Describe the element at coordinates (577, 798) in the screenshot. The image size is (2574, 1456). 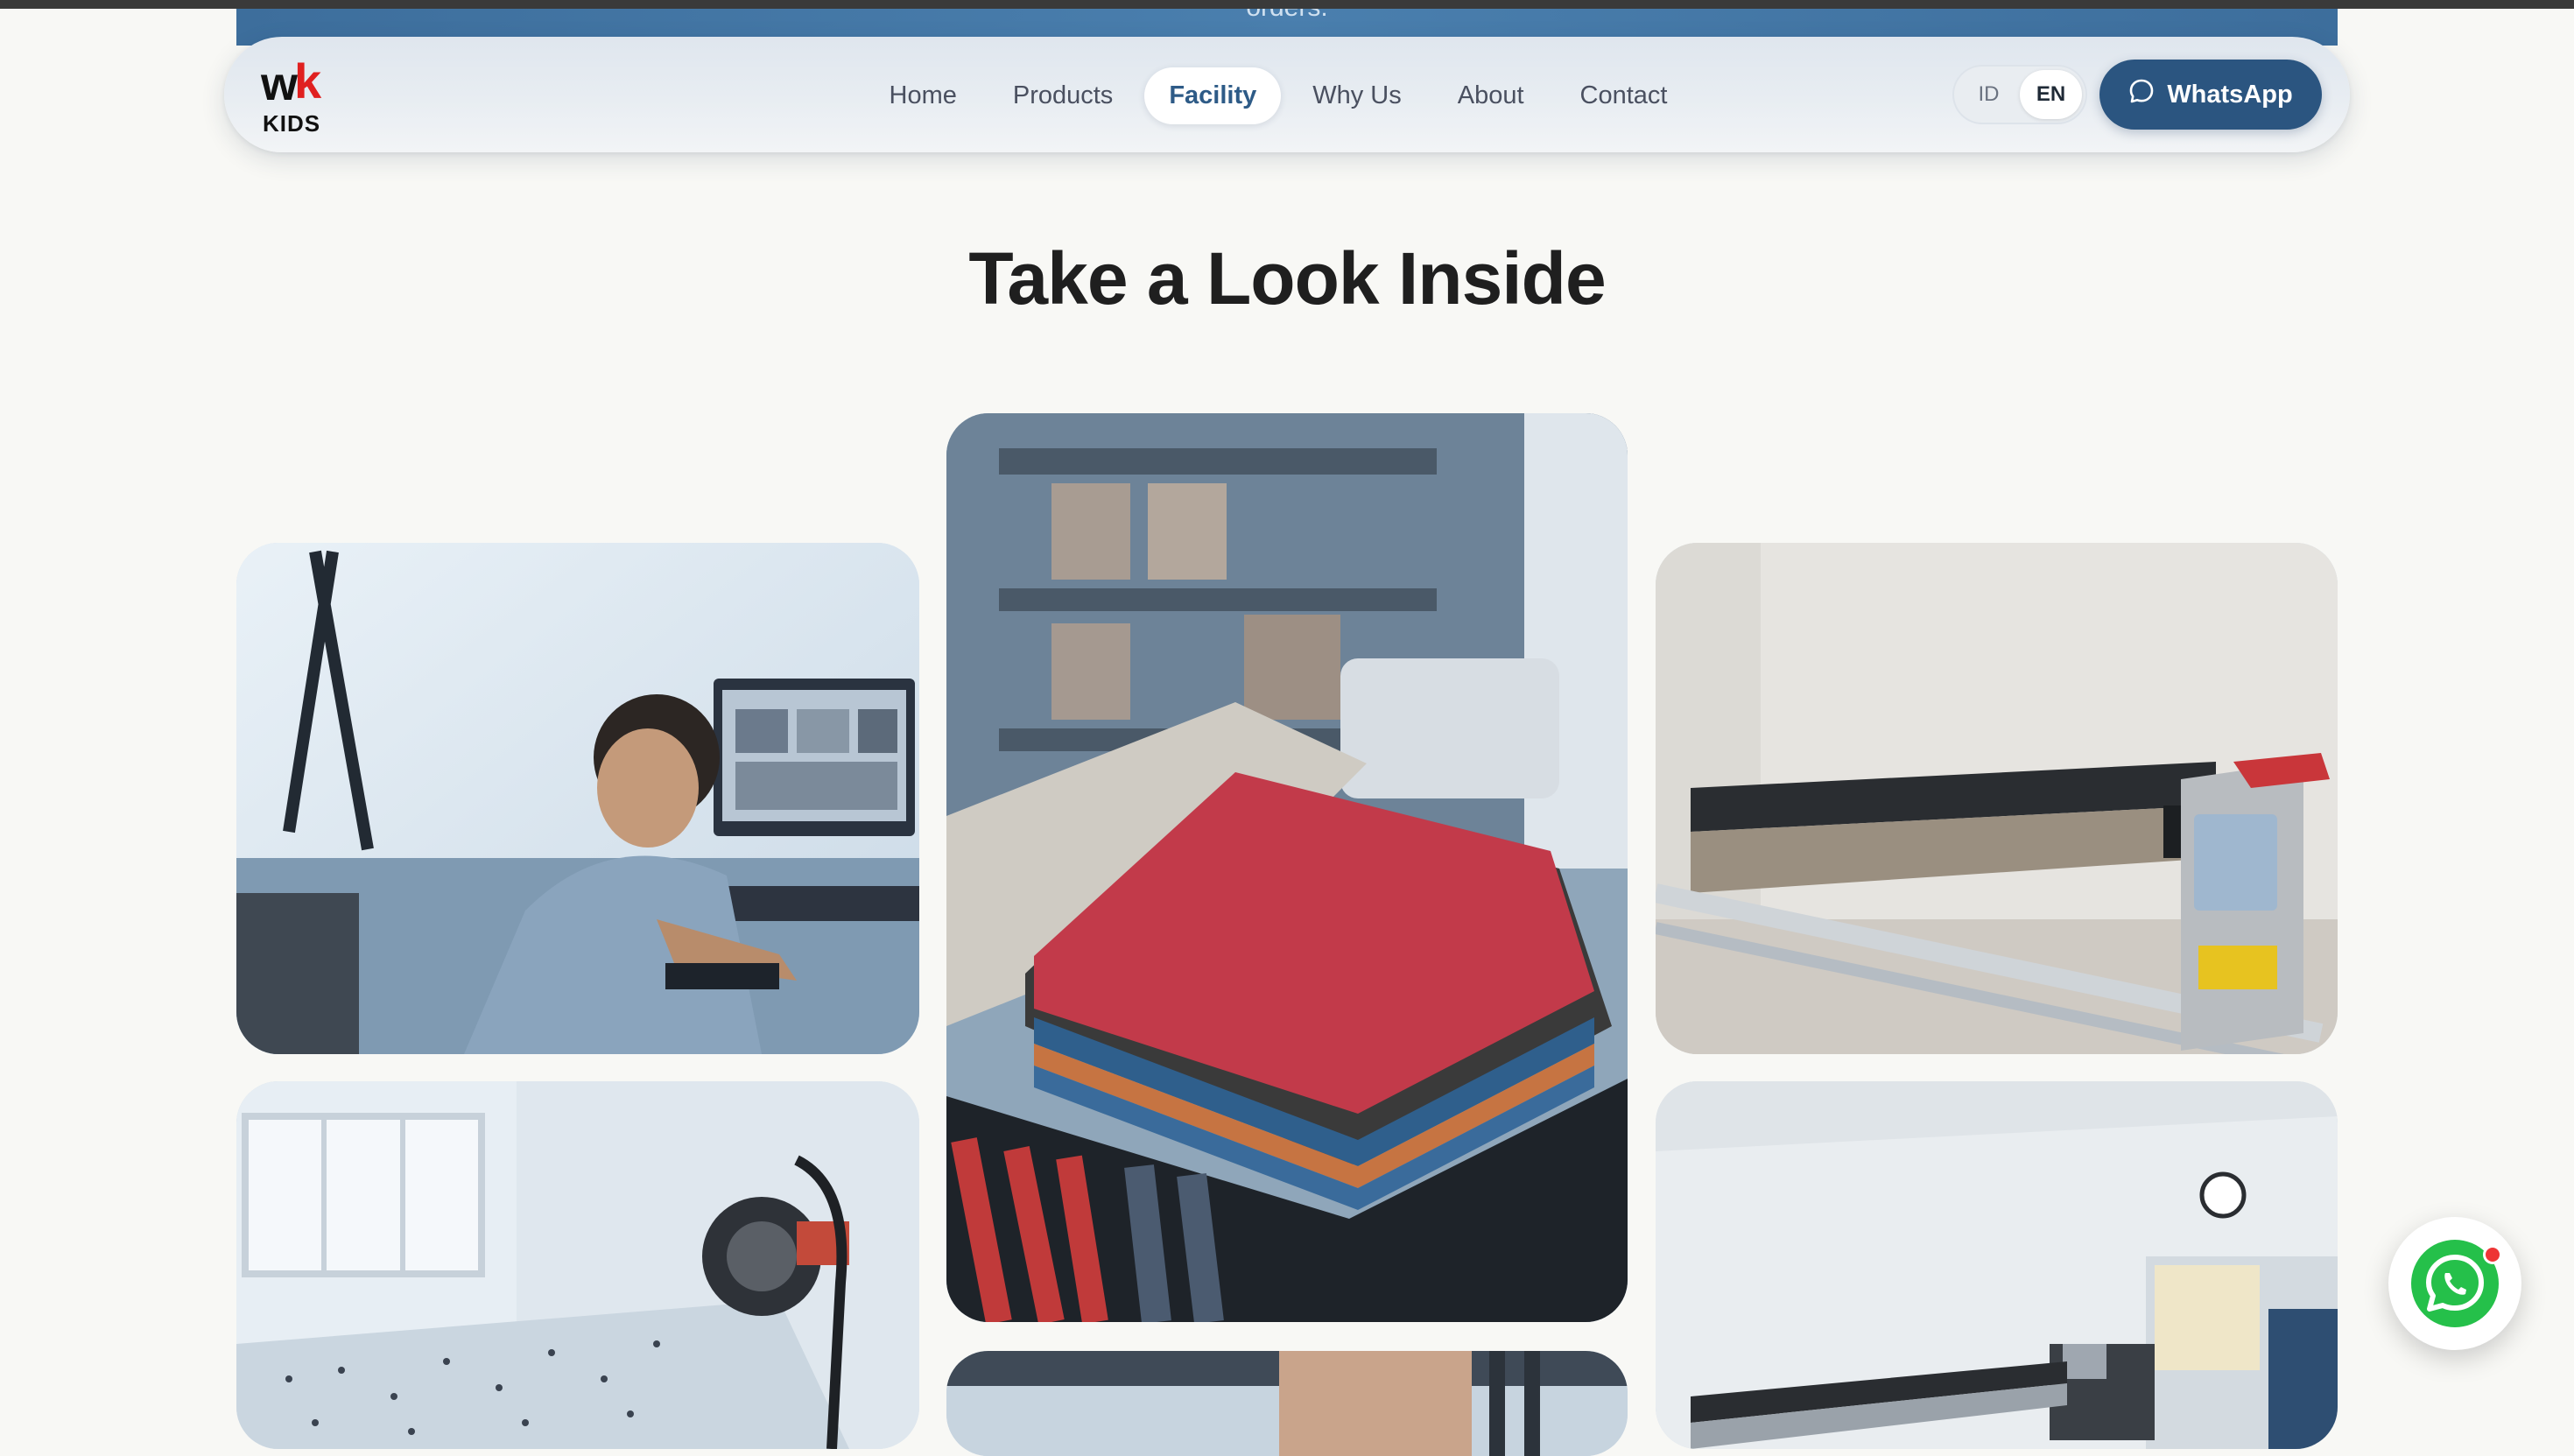
I see `photo-designer-at-computer` at that location.